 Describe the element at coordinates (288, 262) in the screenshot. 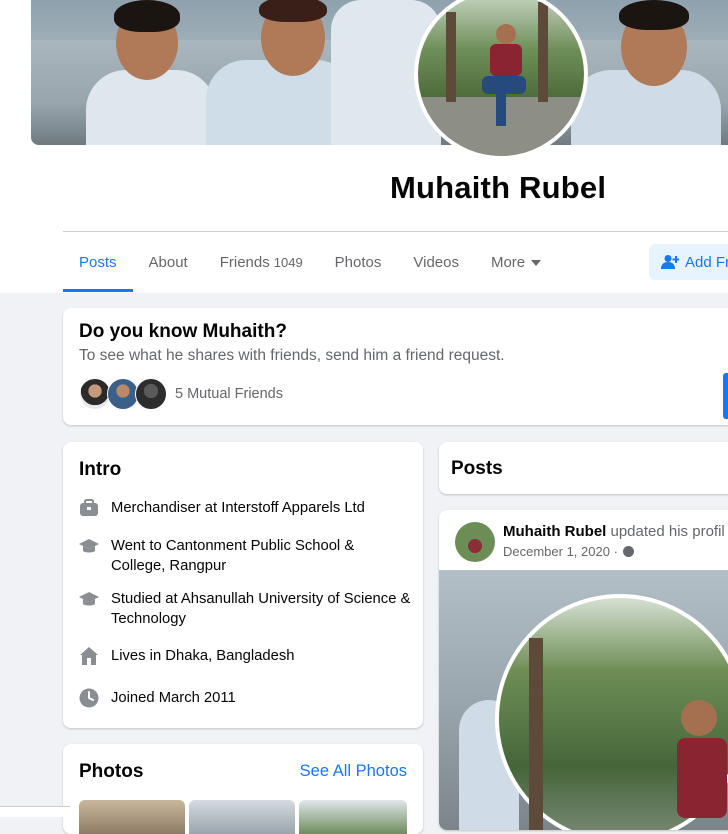

I see `friends-count: 1049` at that location.